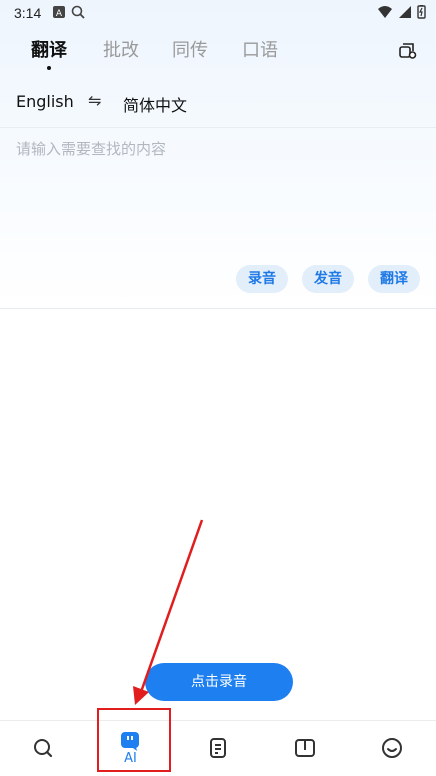 The height and width of the screenshot is (776, 436). I want to click on document-icon, so click(218, 748).